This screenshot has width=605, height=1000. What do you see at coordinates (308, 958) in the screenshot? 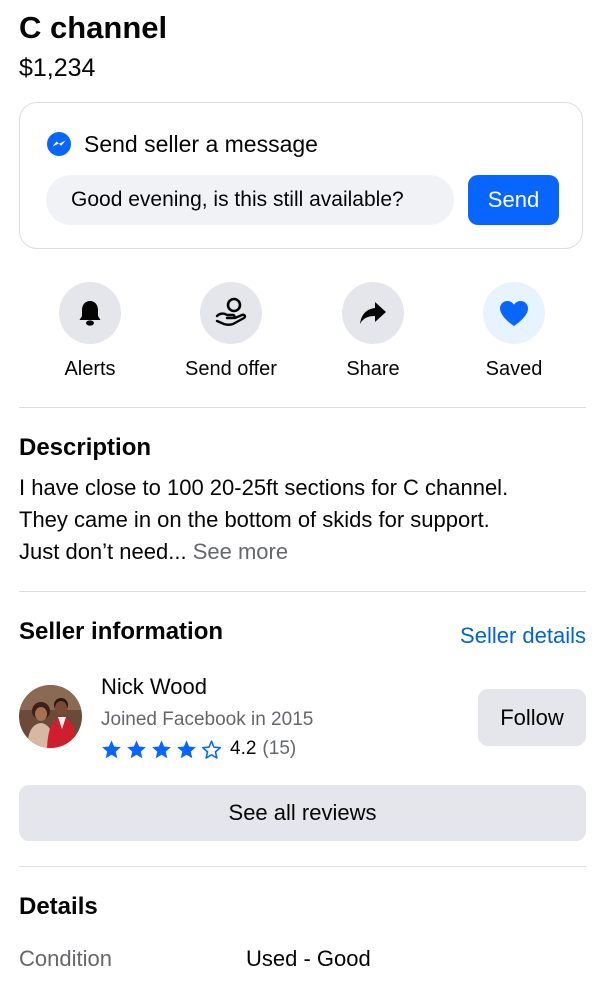
I see `condition-value: Used - Good` at bounding box center [308, 958].